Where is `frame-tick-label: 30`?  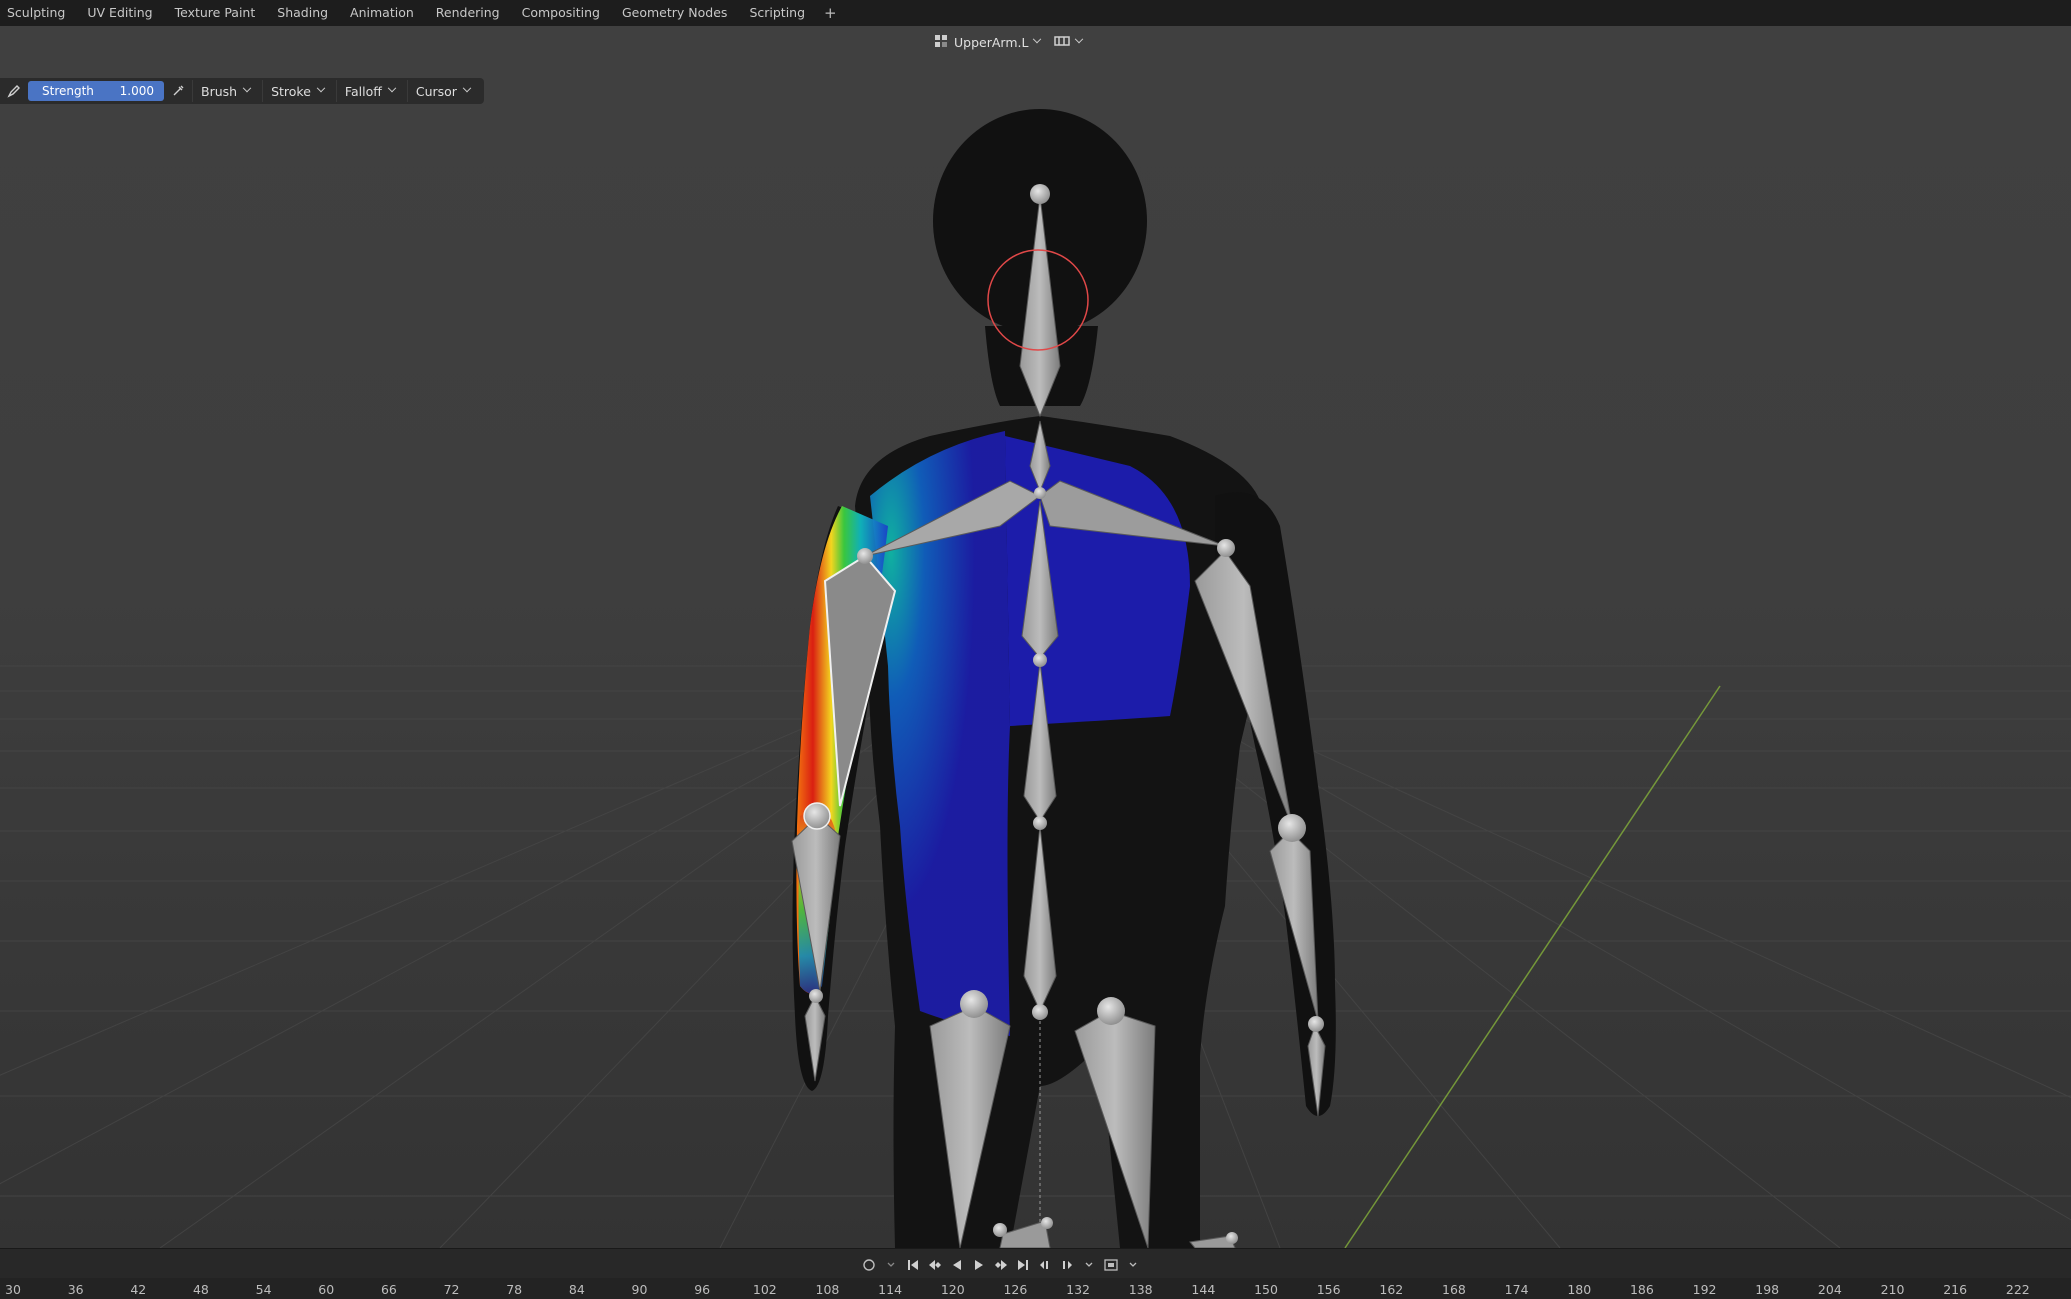 frame-tick-label: 30 is located at coordinates (13, 1289).